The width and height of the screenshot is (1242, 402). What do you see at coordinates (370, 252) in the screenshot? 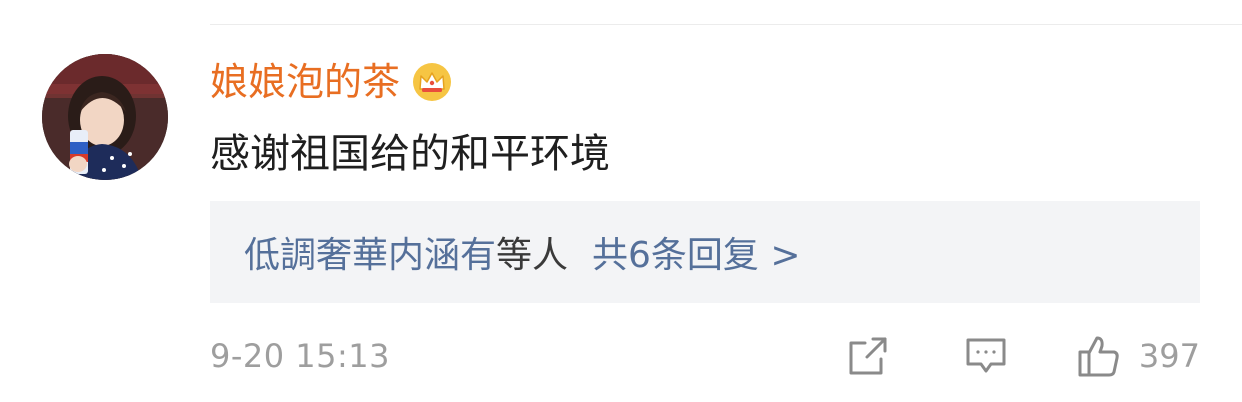
I see `reply-participants-link: 低調奢華内涵有` at bounding box center [370, 252].